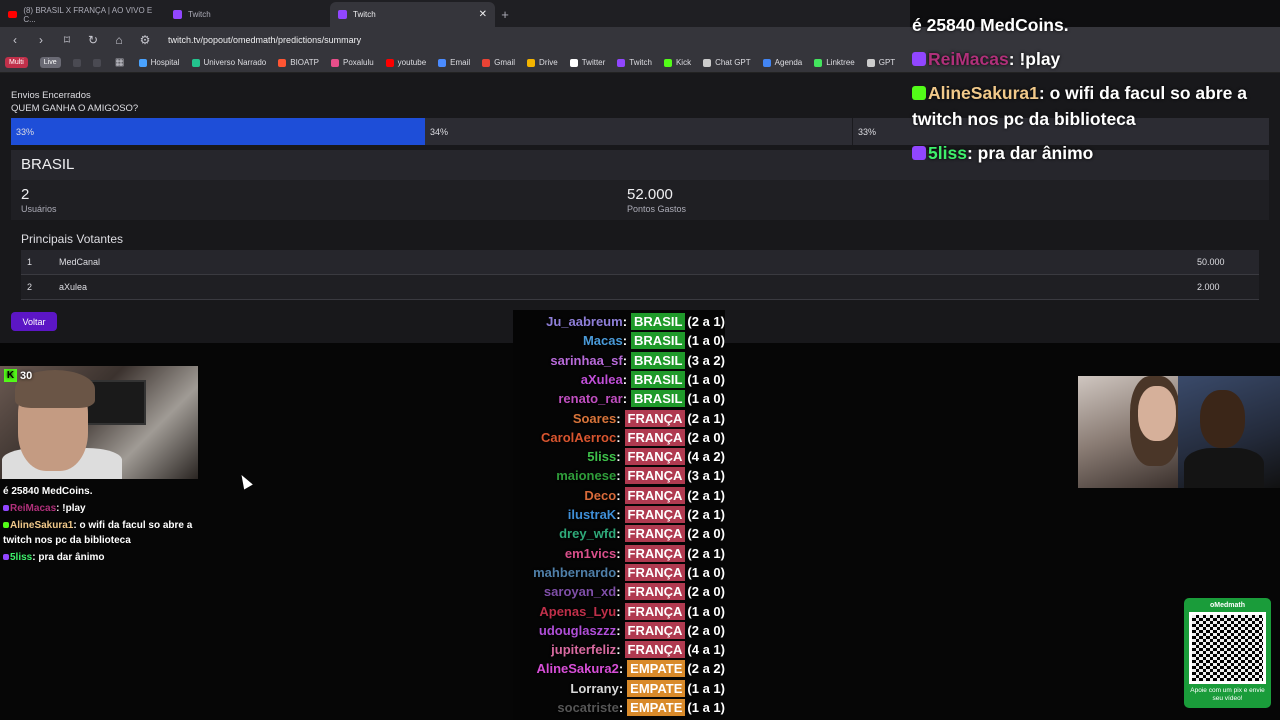  What do you see at coordinates (584, 650) in the screenshot?
I see `vote-user: jupiterfeliz` at bounding box center [584, 650].